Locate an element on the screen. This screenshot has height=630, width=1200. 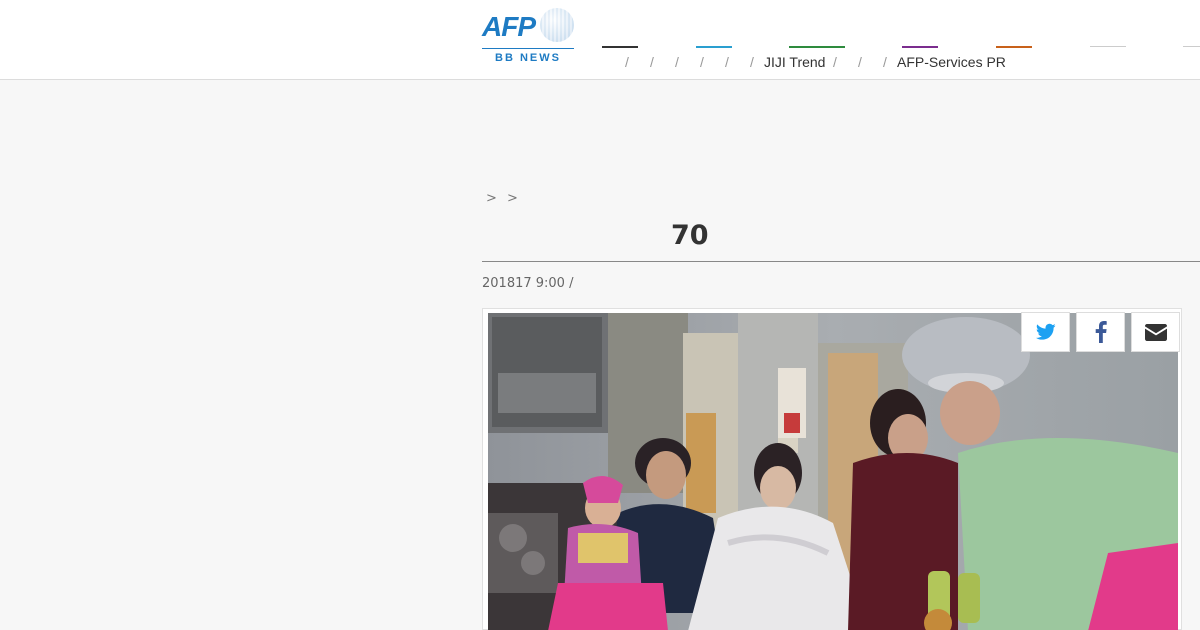
facebook-share-button is located at coordinates (1100, 332).